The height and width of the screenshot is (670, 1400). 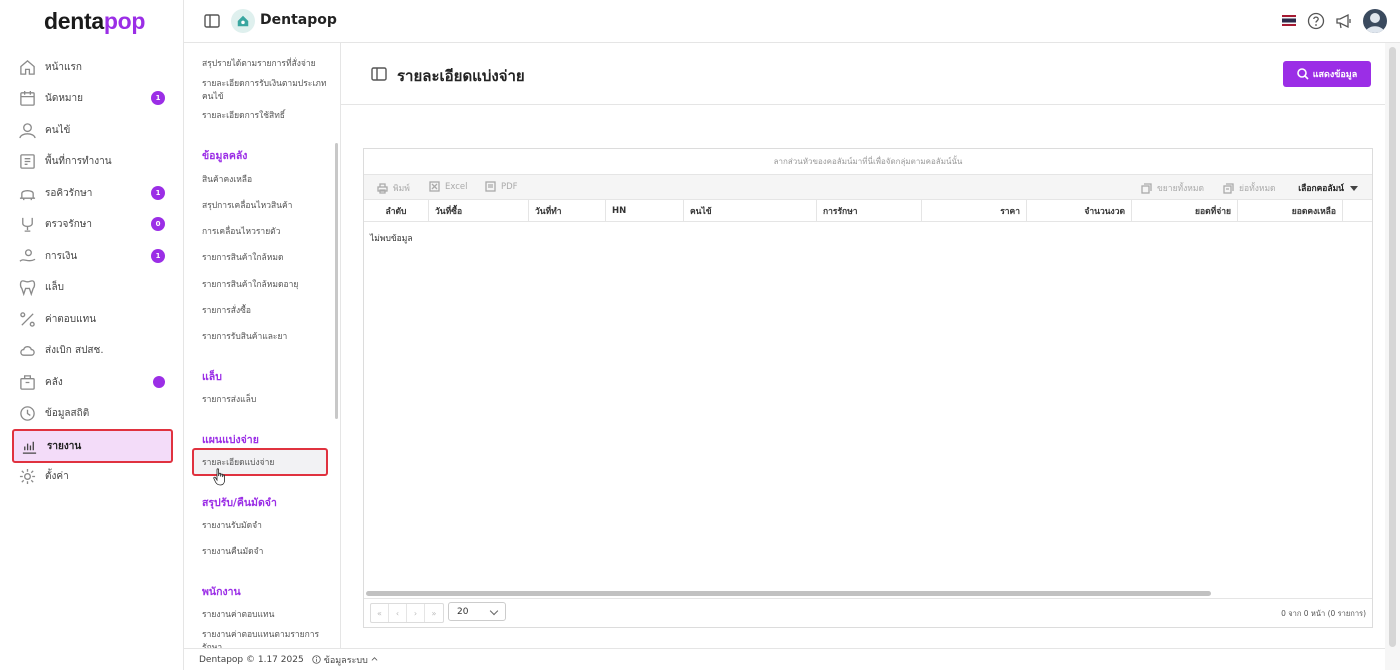 What do you see at coordinates (92, 446) in the screenshot?
I see `sidebar-item-report: รายงาน` at bounding box center [92, 446].